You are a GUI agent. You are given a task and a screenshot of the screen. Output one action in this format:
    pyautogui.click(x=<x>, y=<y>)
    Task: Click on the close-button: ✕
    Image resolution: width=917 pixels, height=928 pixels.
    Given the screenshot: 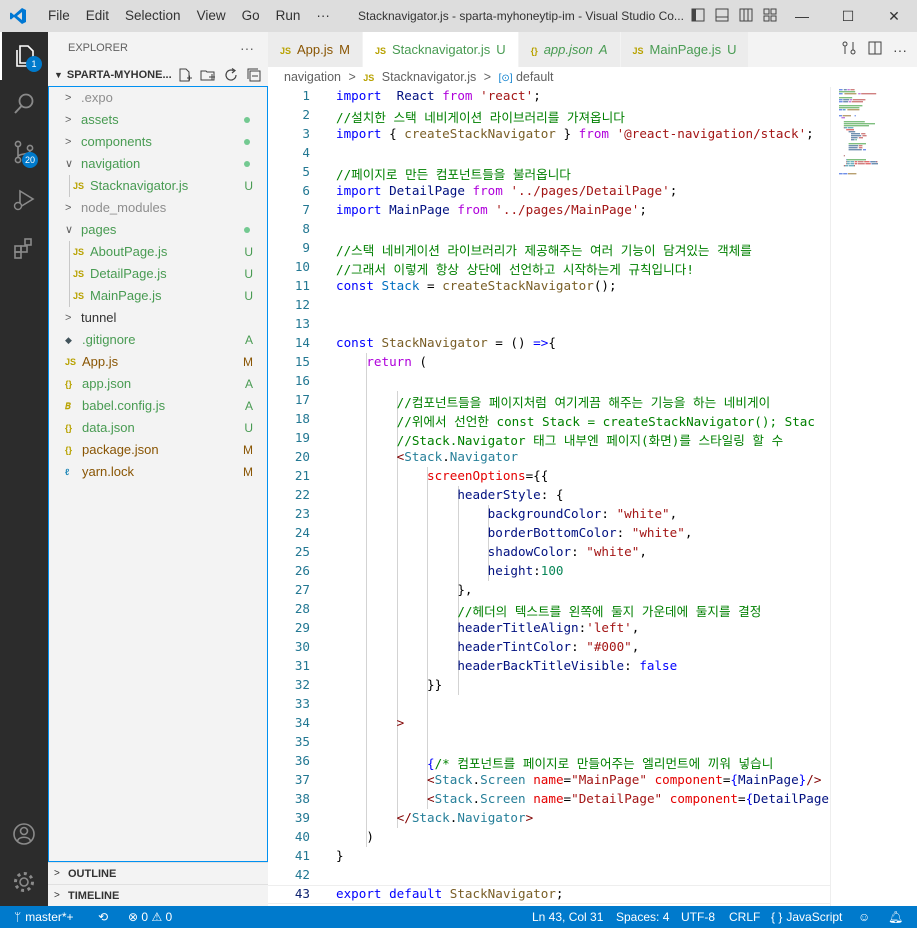 What is the action you would take?
    pyautogui.click(x=894, y=16)
    